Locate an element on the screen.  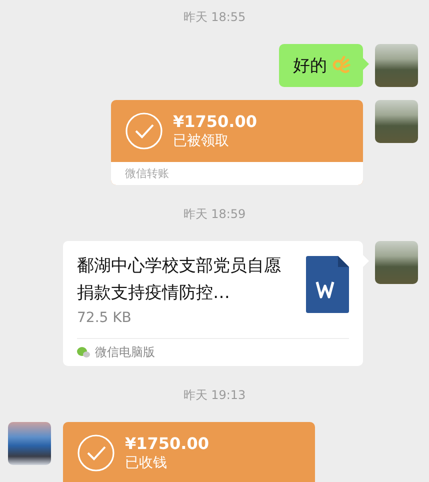
transfer-status: 已收钱 is located at coordinates (146, 463).